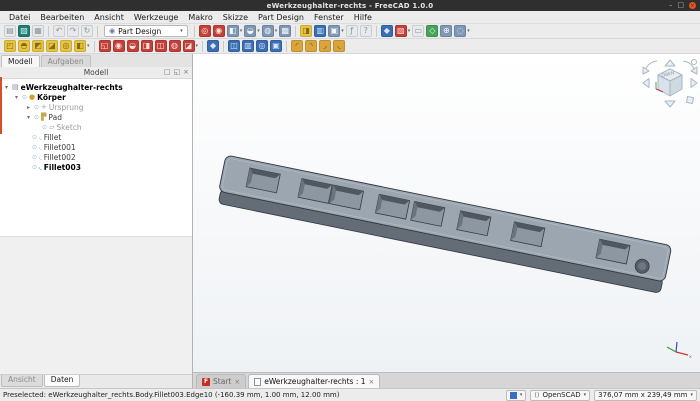 This screenshot has height=401, width=700. Describe the element at coordinates (62, 381) in the screenshot. I see `tab-daten: Daten` at that location.